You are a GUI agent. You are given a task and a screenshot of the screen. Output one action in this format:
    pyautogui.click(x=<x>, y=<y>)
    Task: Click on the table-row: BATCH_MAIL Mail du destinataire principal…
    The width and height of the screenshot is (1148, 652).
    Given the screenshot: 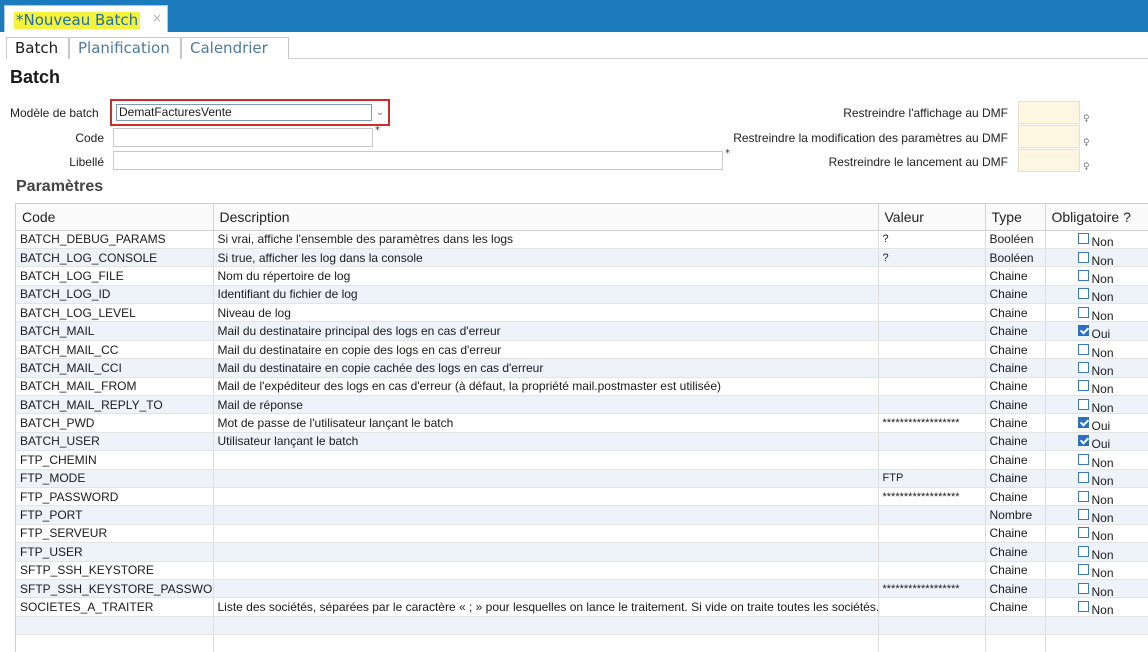 What is the action you would take?
    pyautogui.click(x=582, y=331)
    